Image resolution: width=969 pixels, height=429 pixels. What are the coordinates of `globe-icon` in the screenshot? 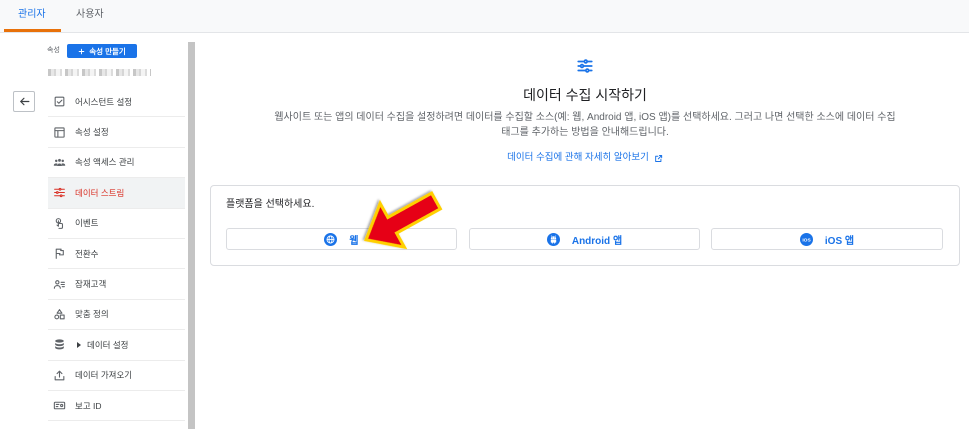 It's located at (331, 239).